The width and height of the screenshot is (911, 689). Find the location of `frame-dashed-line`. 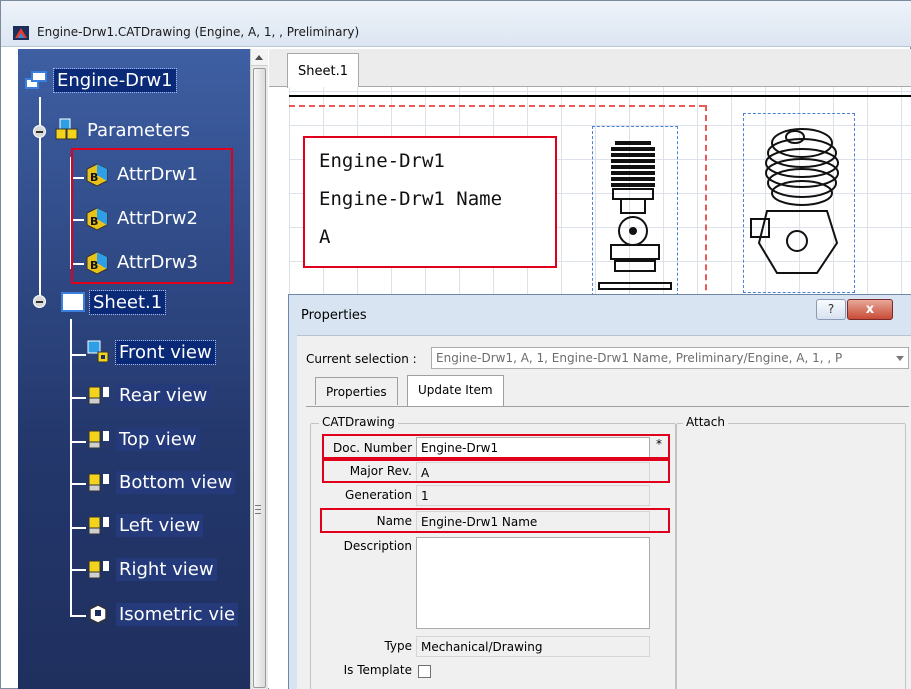

frame-dashed-line is located at coordinates (497, 106).